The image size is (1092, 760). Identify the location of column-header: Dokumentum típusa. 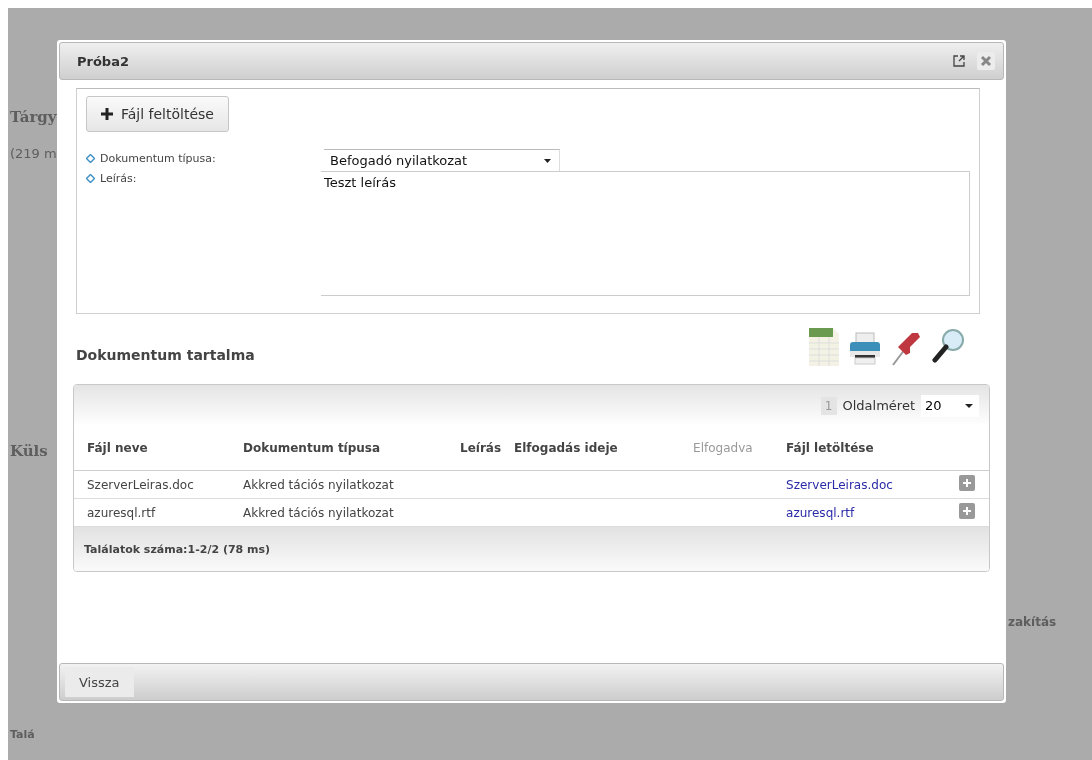
(338, 448).